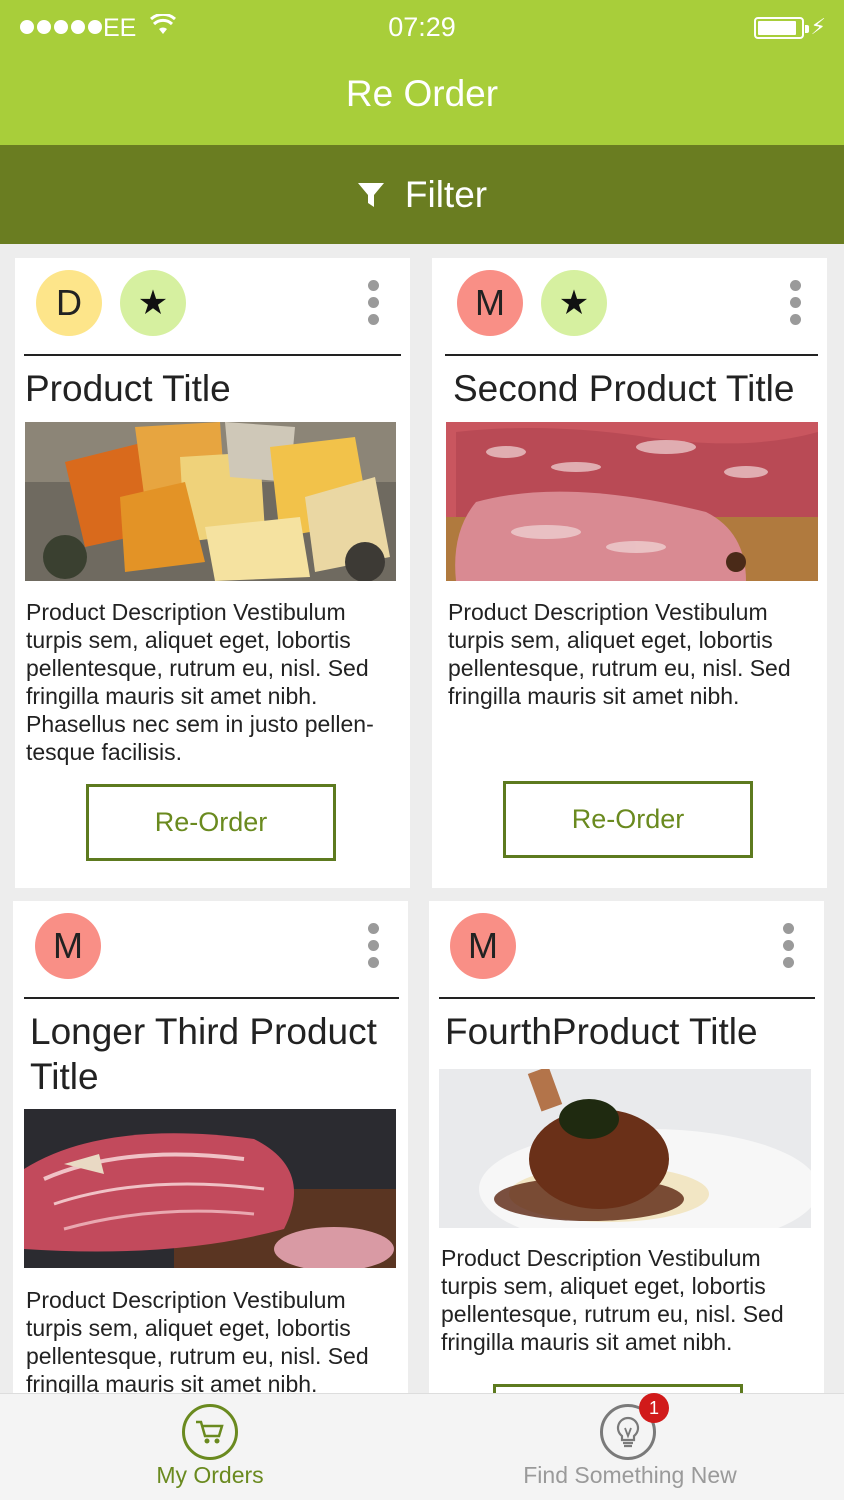  What do you see at coordinates (210, 1188) in the screenshot?
I see `product-image-ham` at bounding box center [210, 1188].